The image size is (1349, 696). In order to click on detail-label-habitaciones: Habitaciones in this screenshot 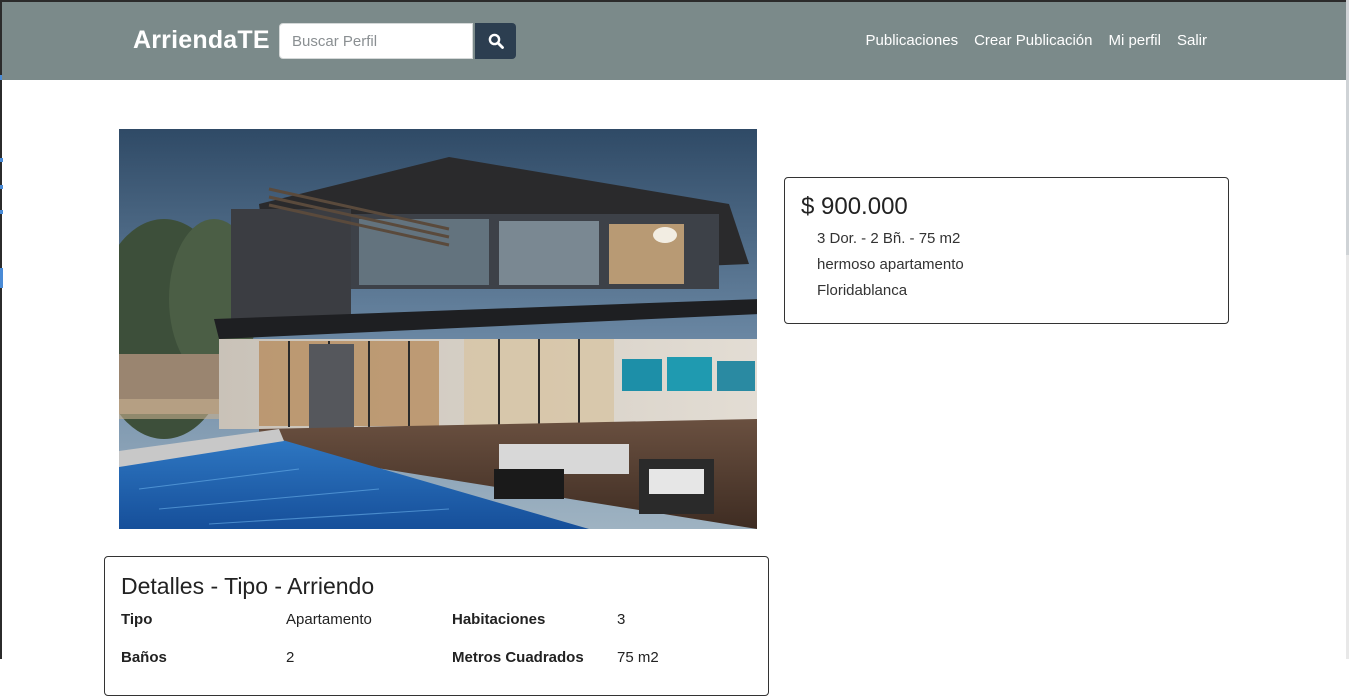, I will do `click(499, 619)`.